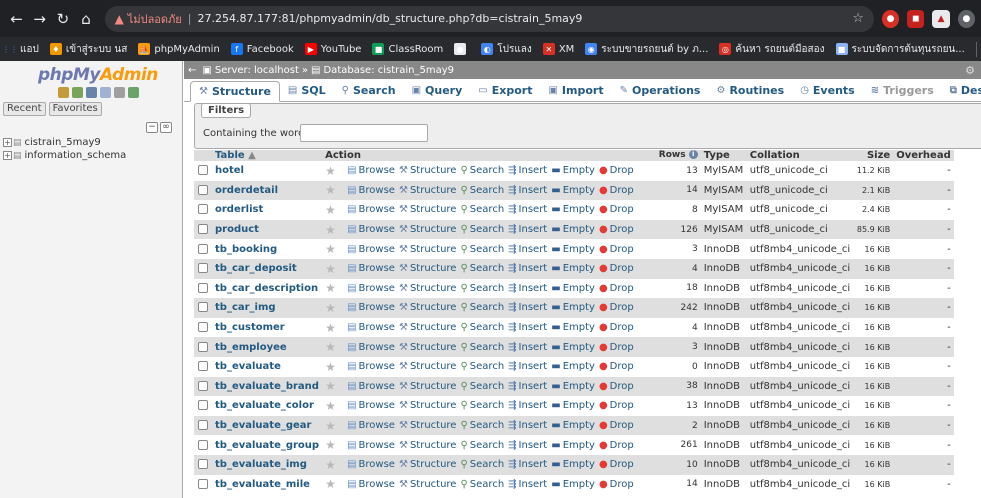 The width and height of the screenshot is (981, 498). What do you see at coordinates (75, 109) in the screenshot?
I see `favorites-button: Favorites` at bounding box center [75, 109].